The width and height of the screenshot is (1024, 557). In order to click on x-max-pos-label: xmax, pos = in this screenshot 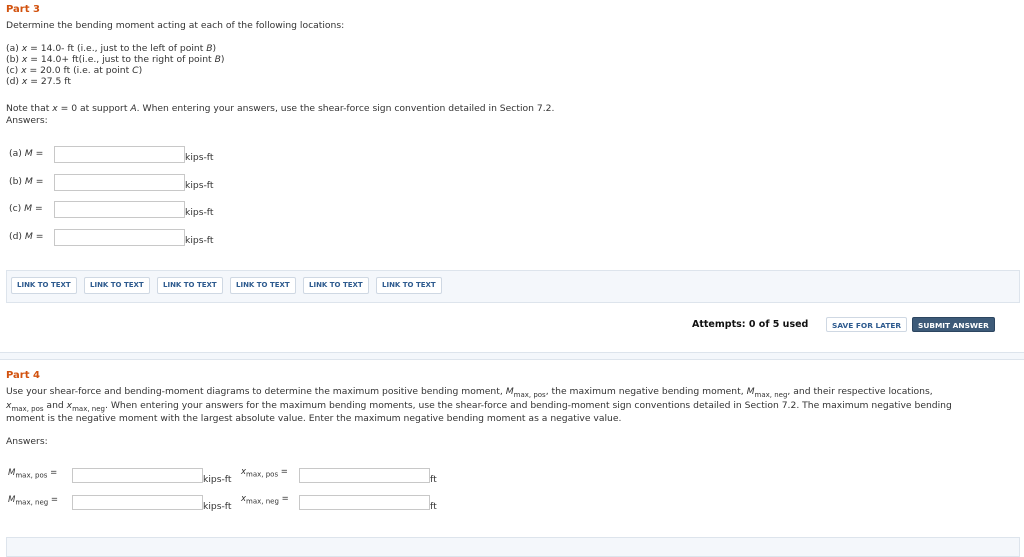, I will do `click(264, 473)`.